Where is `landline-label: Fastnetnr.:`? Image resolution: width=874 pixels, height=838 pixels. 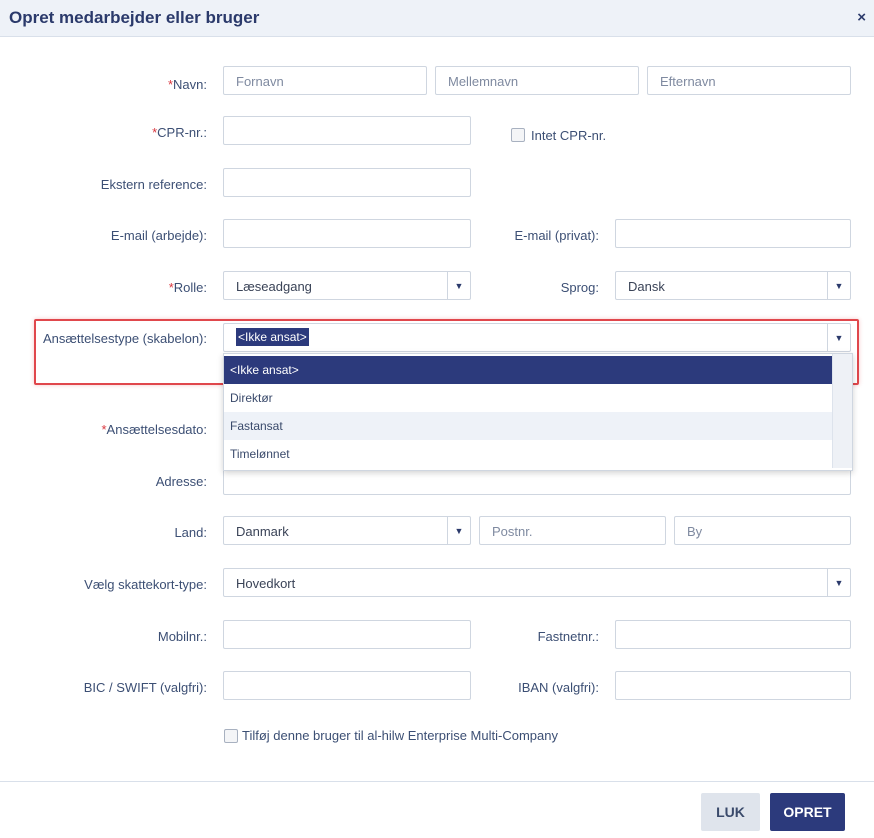 landline-label: Fastnetnr.: is located at coordinates (568, 636).